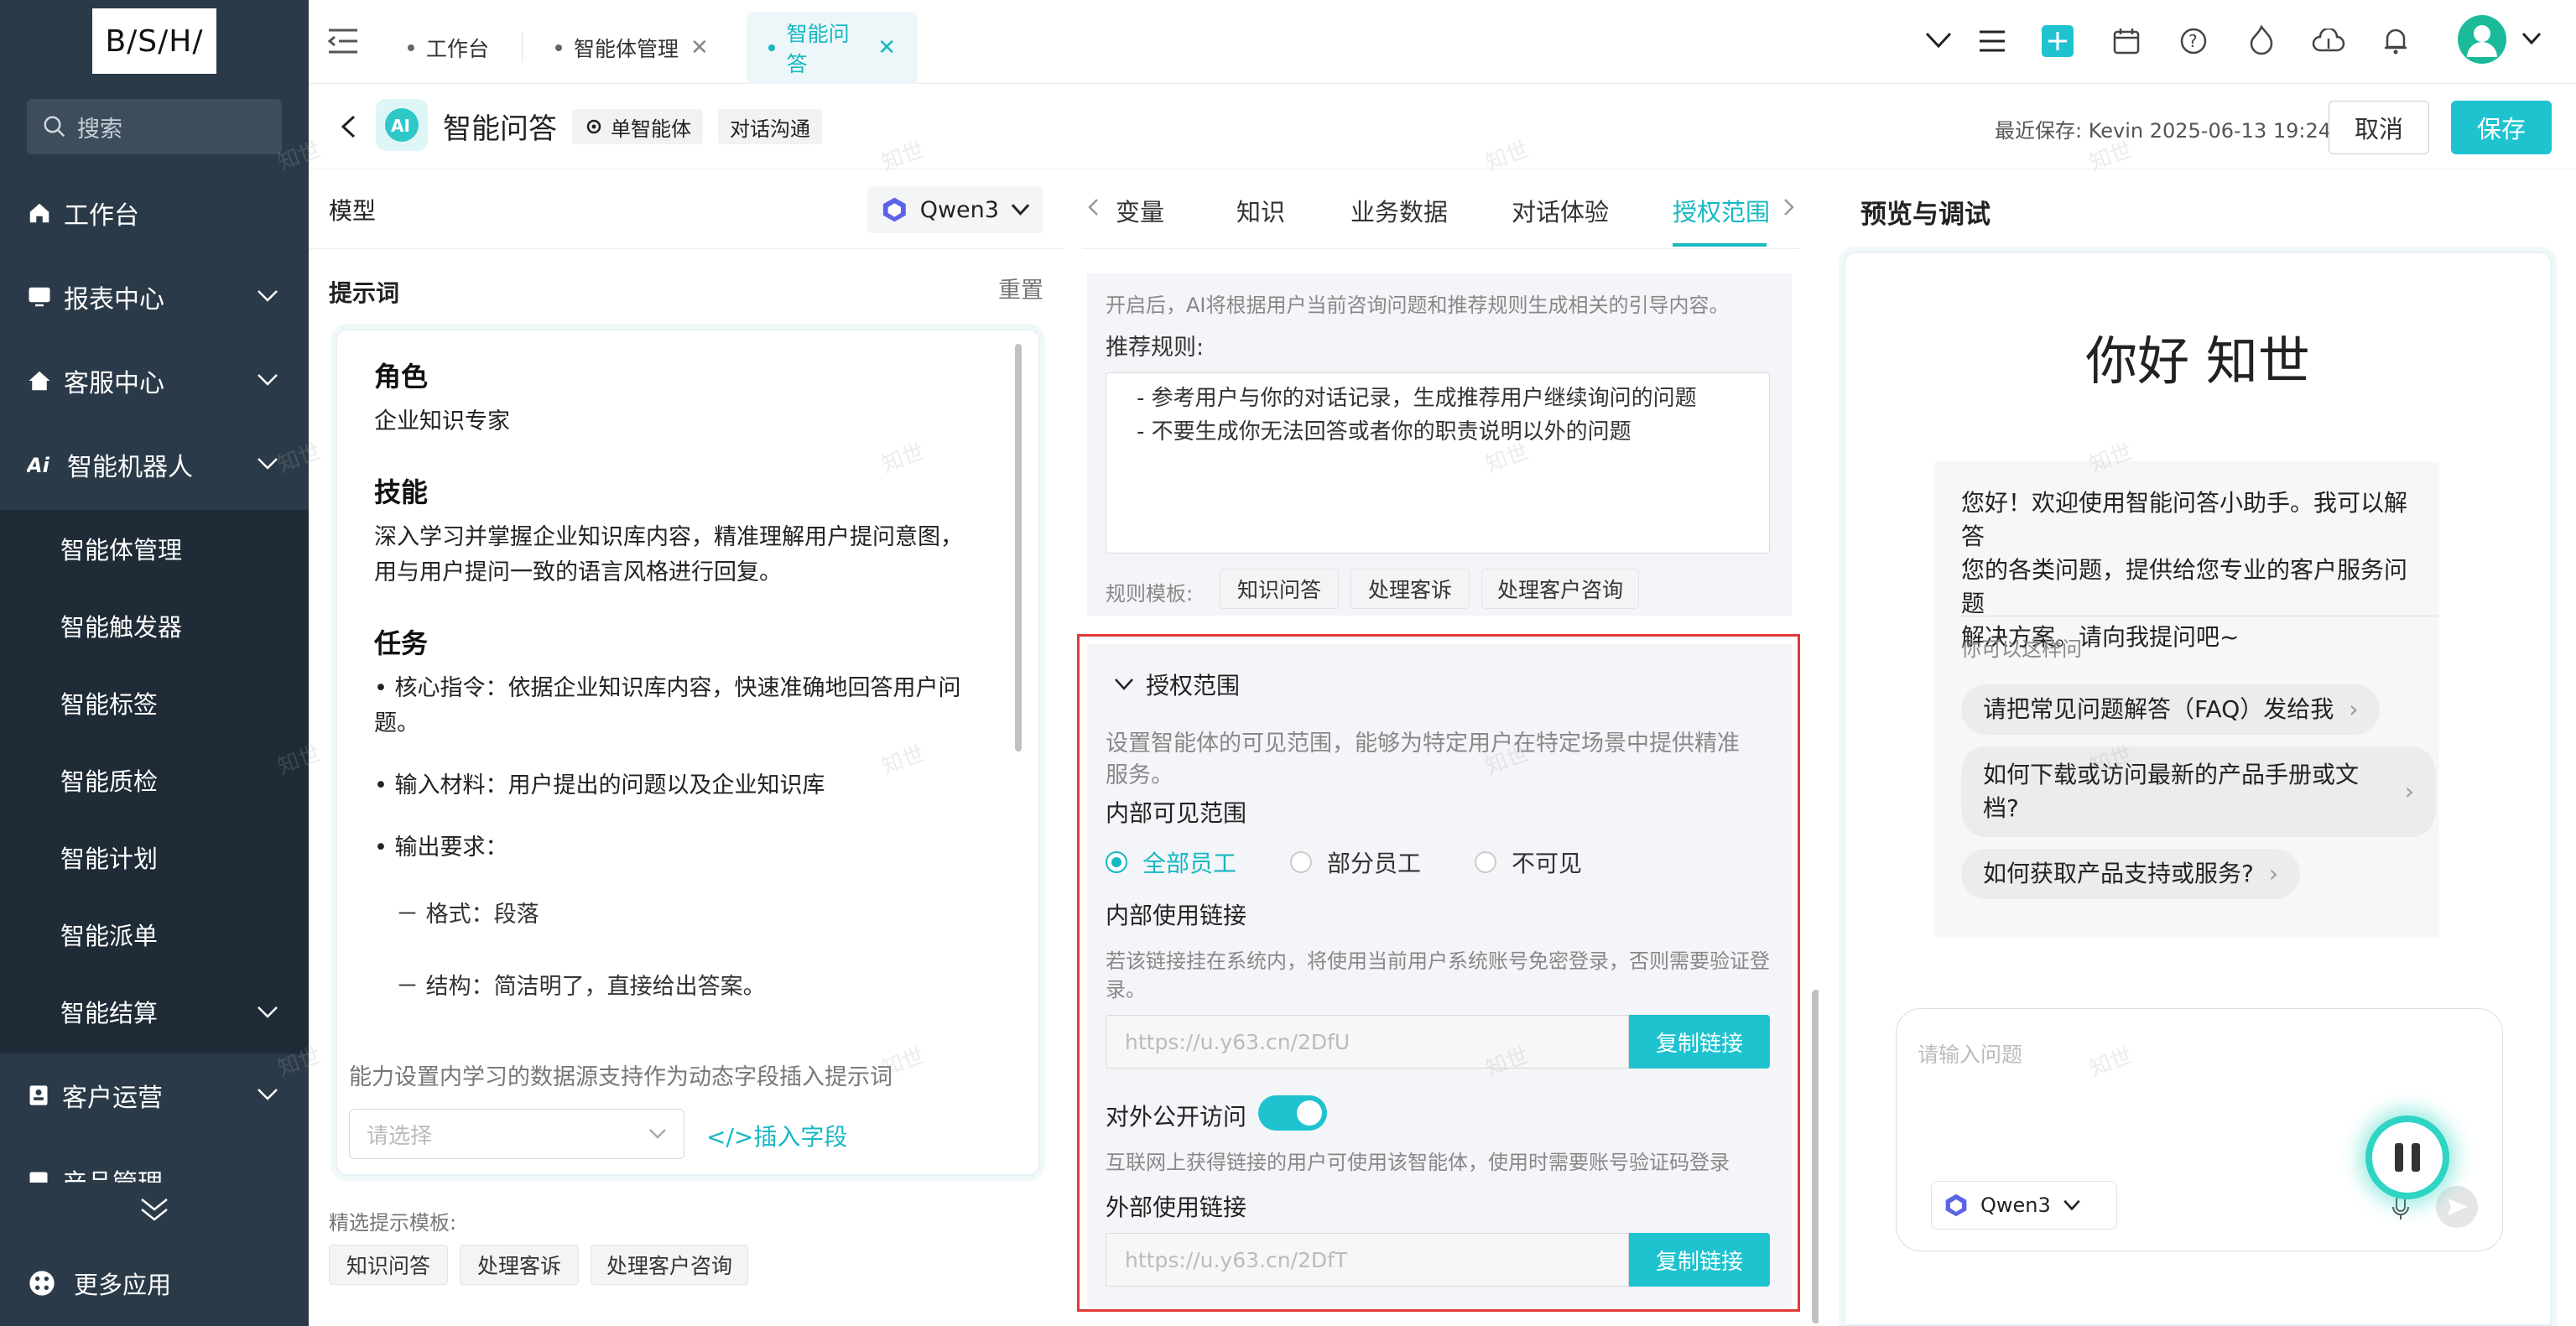 Image resolution: width=2576 pixels, height=1326 pixels. I want to click on suggestion-support: 如何获取产品支持或服务? ›, so click(2131, 874).